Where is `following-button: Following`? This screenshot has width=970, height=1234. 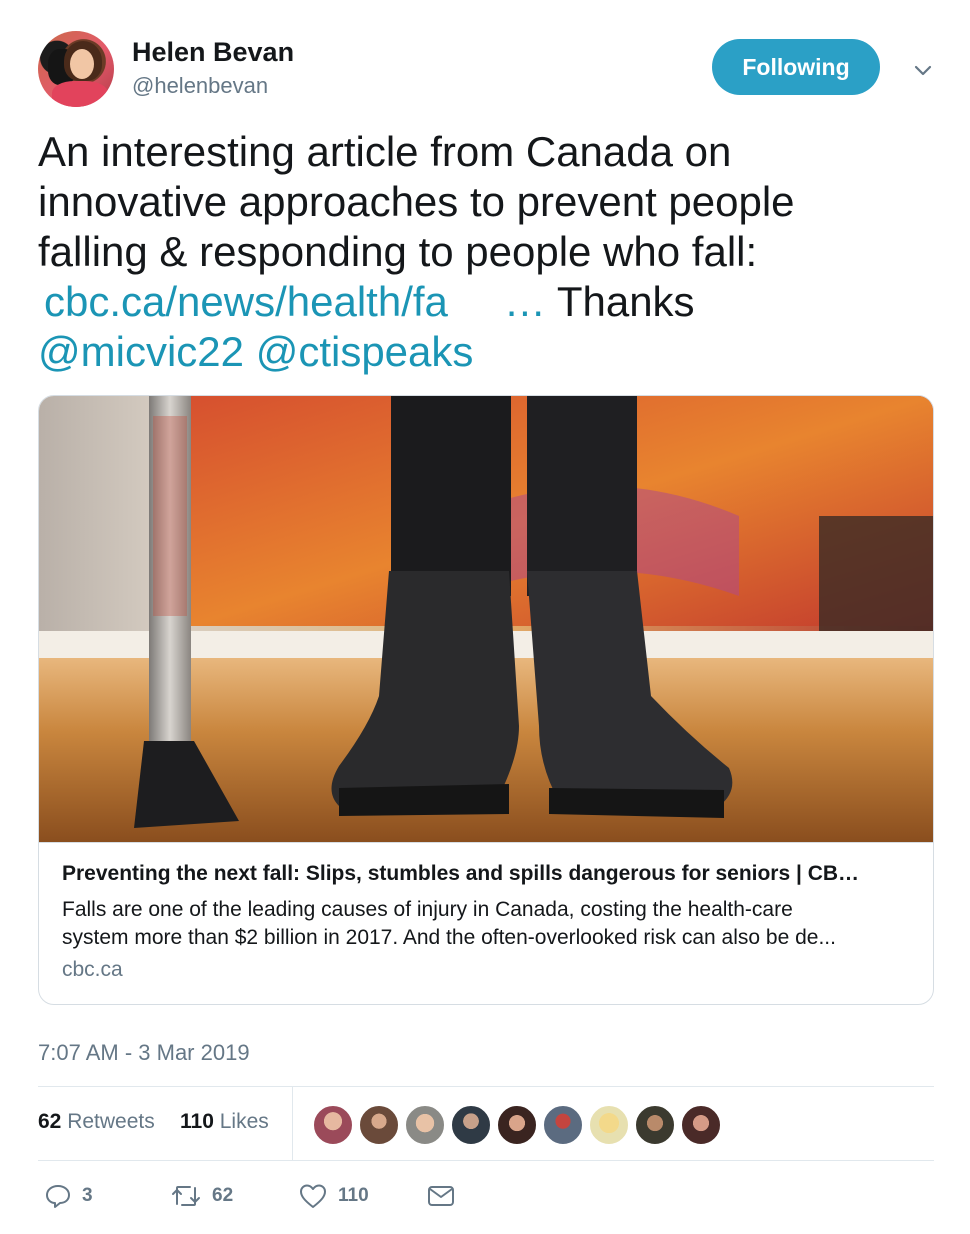 following-button: Following is located at coordinates (796, 67).